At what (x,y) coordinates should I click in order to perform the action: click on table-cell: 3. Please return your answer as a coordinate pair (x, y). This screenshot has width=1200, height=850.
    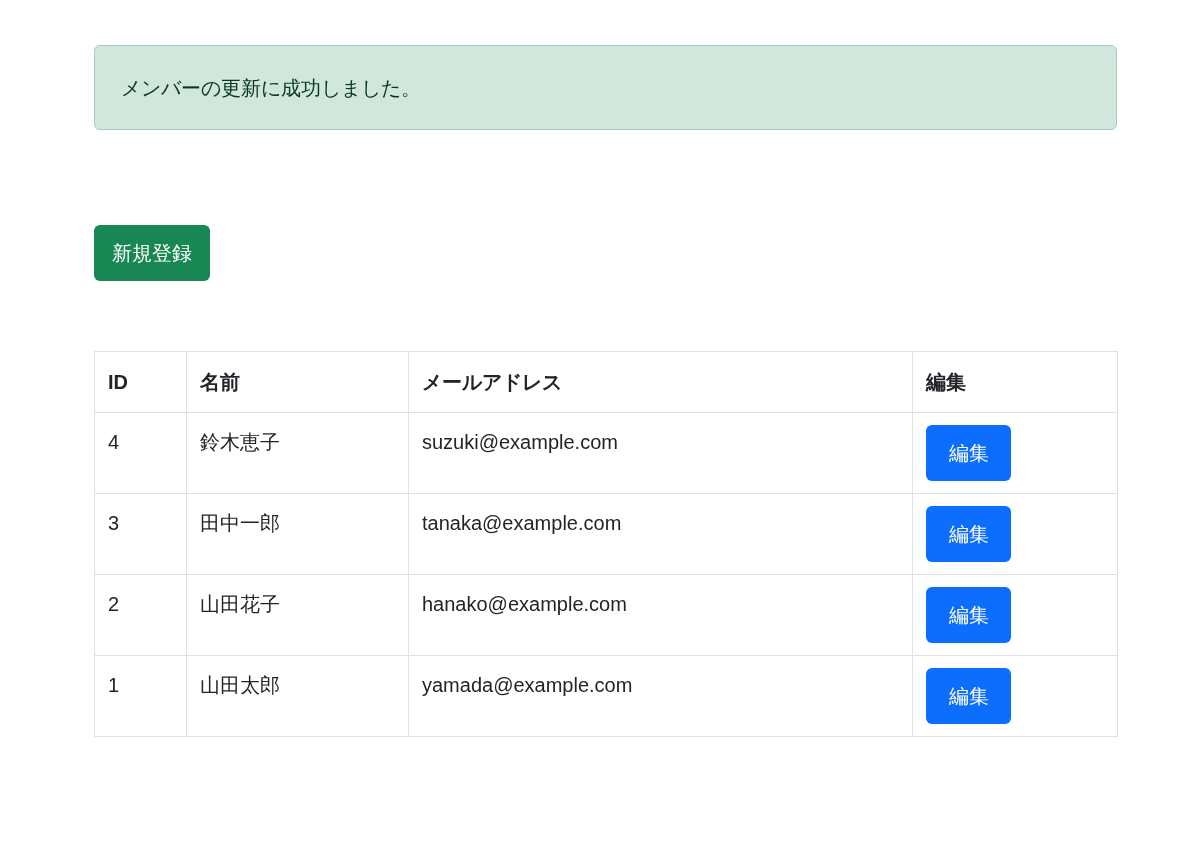
    Looking at the image, I should click on (140, 534).